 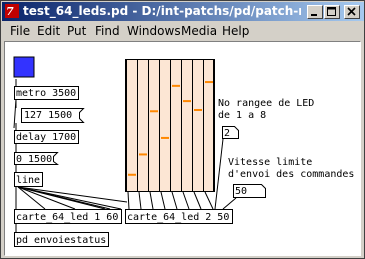 I want to click on object-delay: delay 1700, so click(x=46, y=137).